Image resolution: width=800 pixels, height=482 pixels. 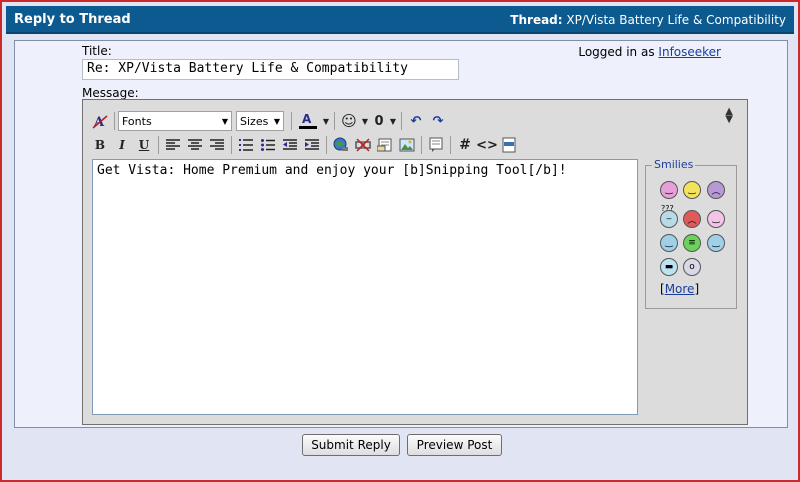 I want to click on size-select: Sizes ▼, so click(x=260, y=121).